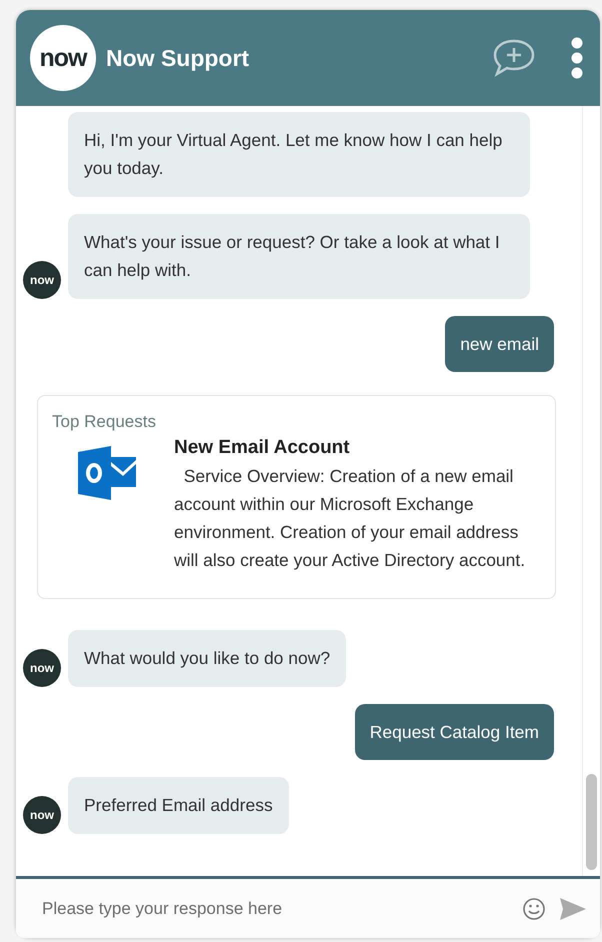 The width and height of the screenshot is (602, 942). I want to click on scrollbar, so click(591, 822).